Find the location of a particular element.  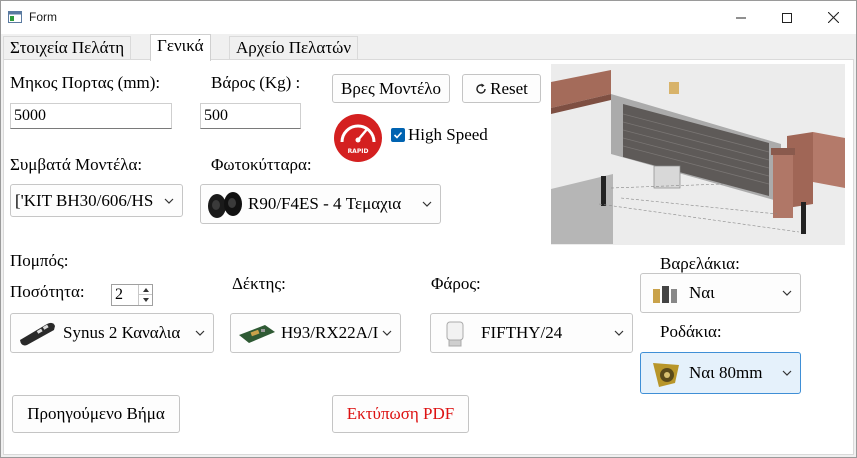

maximize-button is located at coordinates (787, 17).